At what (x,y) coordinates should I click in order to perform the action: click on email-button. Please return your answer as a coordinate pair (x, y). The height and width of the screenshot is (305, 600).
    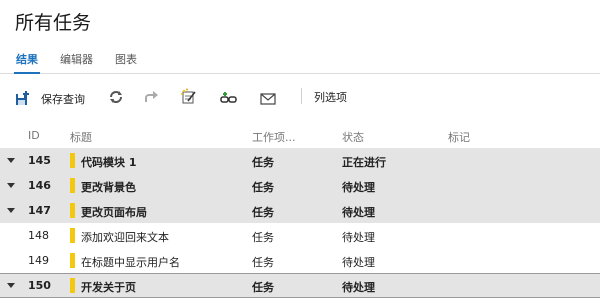
    Looking at the image, I should click on (268, 99).